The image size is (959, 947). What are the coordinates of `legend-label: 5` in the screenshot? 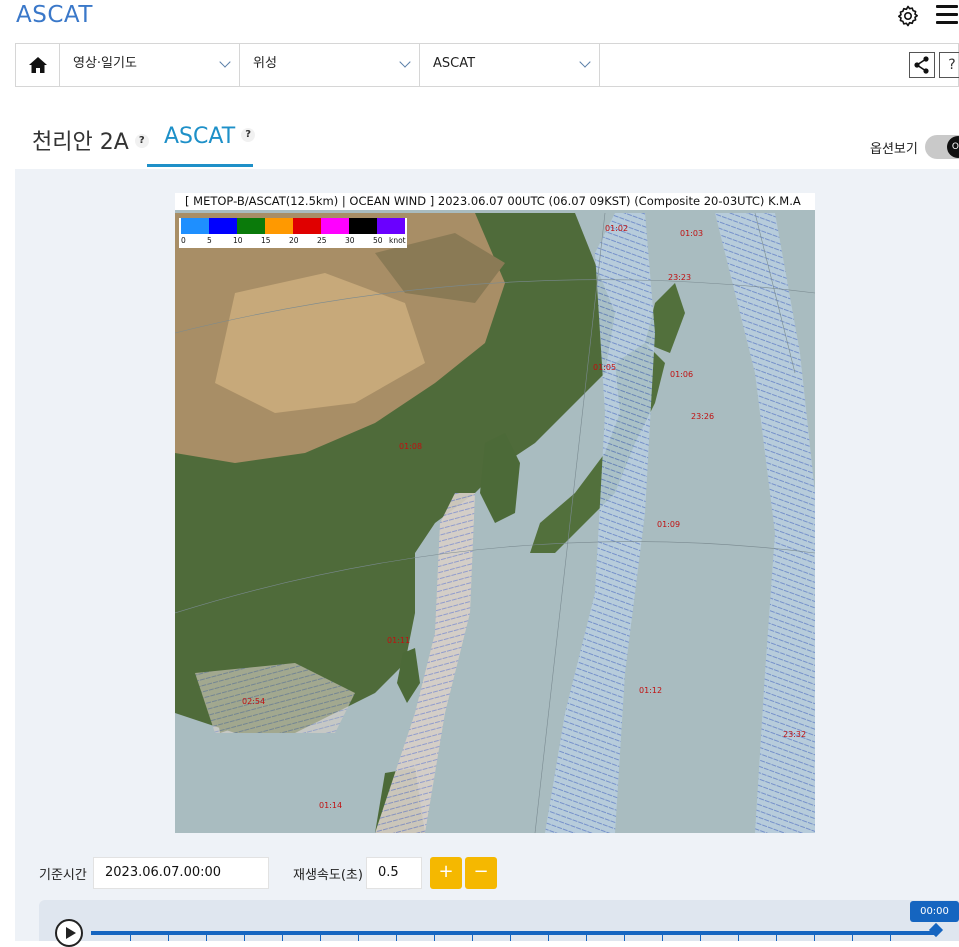 It's located at (209, 240).